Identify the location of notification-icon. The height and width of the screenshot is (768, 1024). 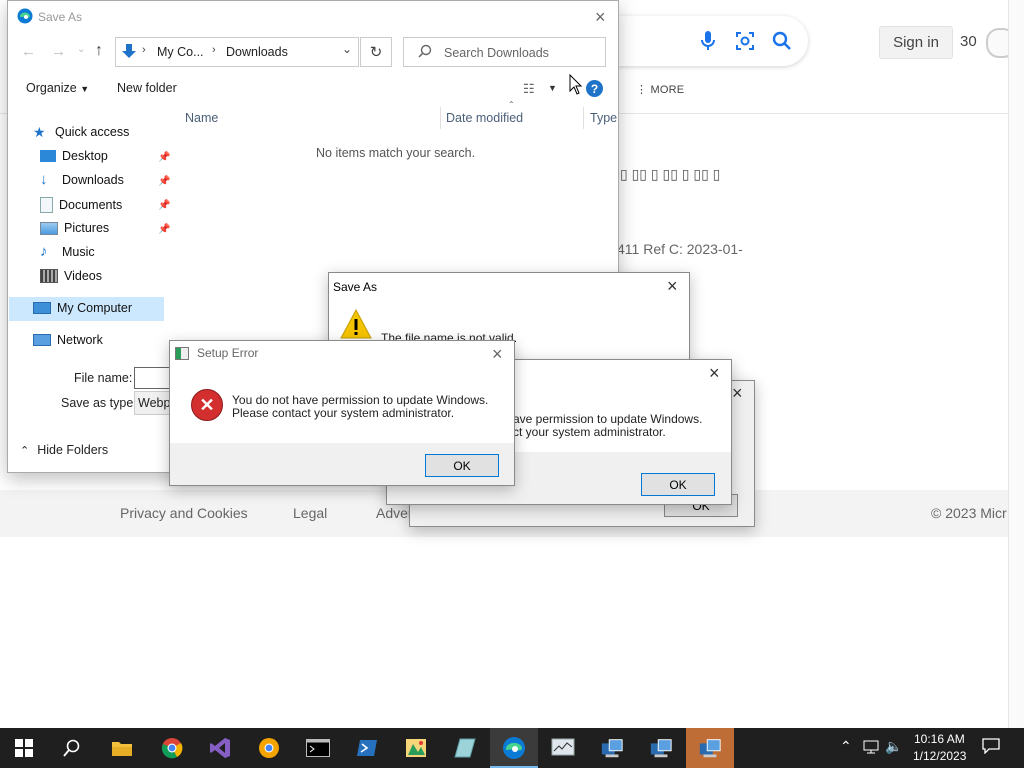
(991, 747).